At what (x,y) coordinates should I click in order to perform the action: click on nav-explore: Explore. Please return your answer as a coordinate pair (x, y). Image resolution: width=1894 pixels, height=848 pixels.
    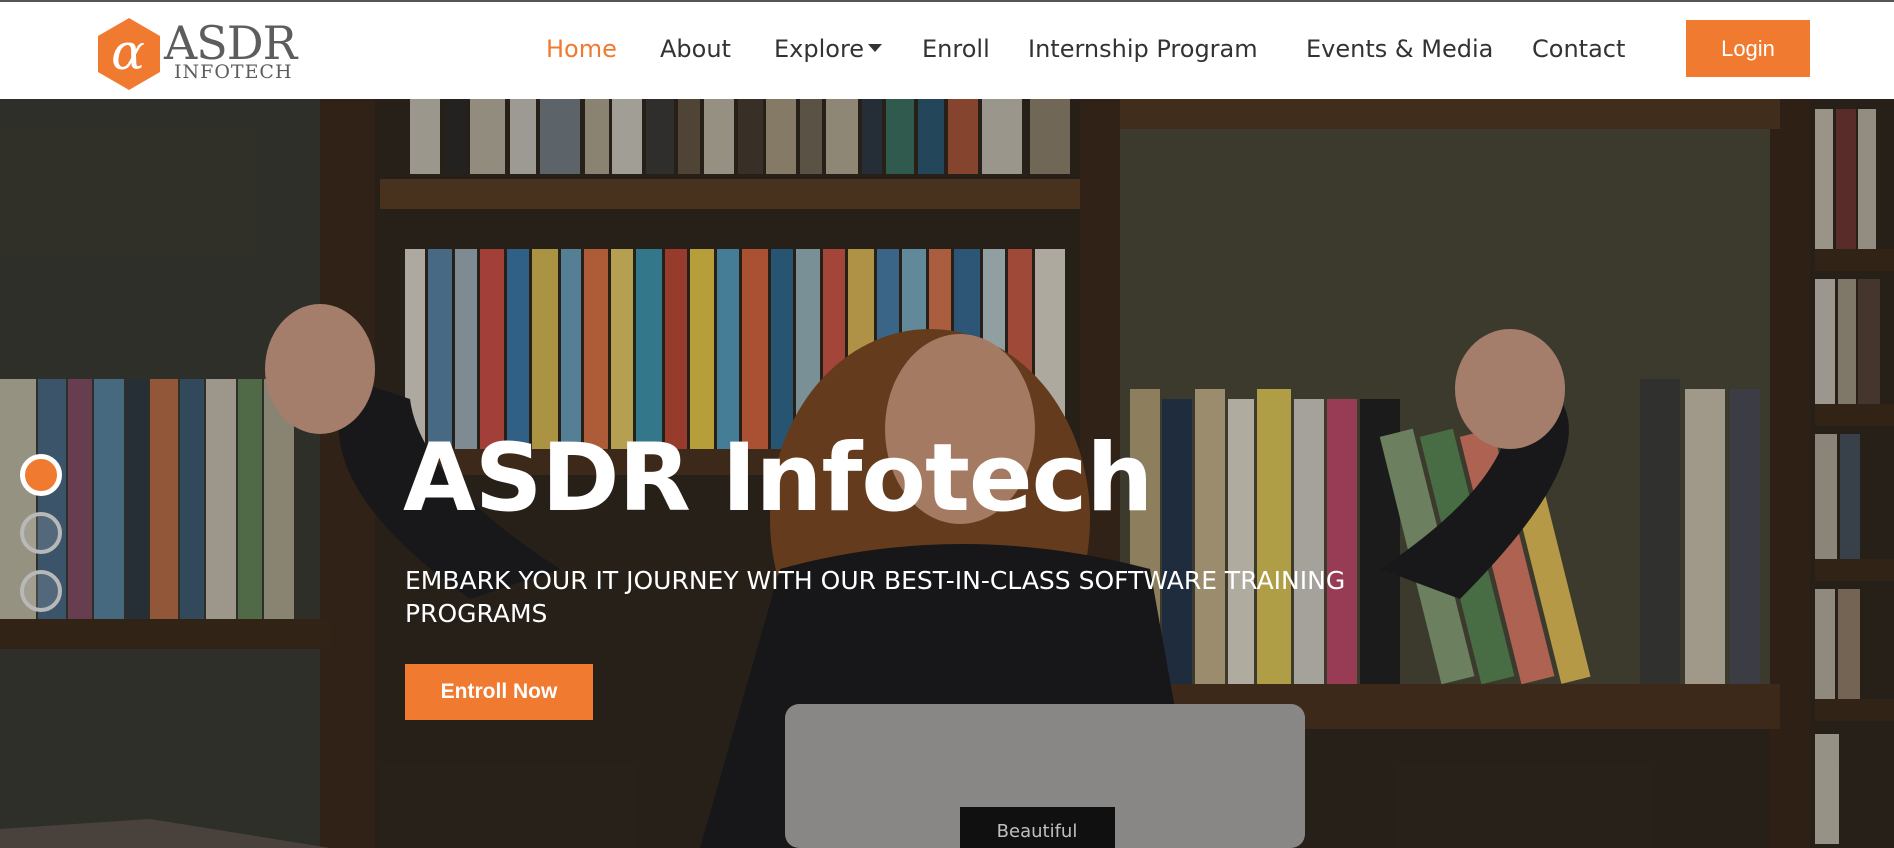
    Looking at the image, I should click on (828, 49).